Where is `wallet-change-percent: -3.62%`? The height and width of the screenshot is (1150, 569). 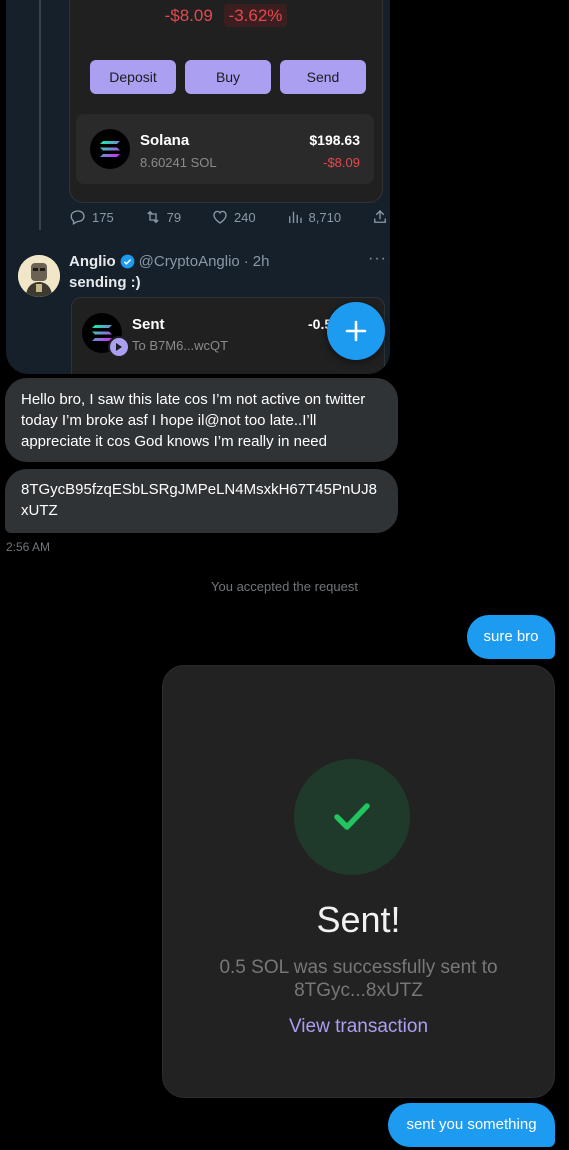
wallet-change-percent: -3.62% is located at coordinates (255, 15).